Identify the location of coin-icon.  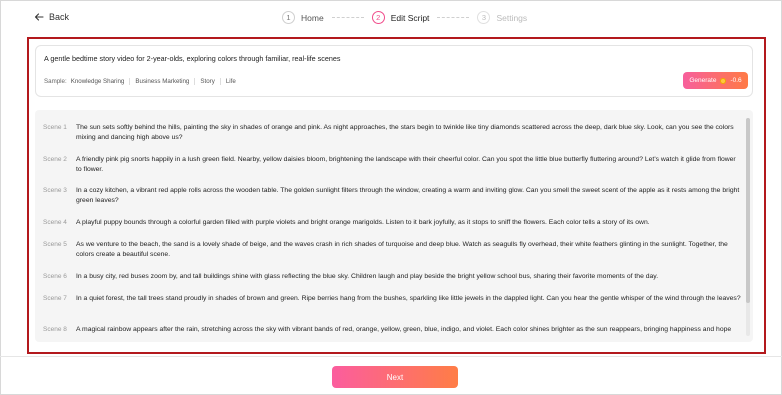
(723, 80).